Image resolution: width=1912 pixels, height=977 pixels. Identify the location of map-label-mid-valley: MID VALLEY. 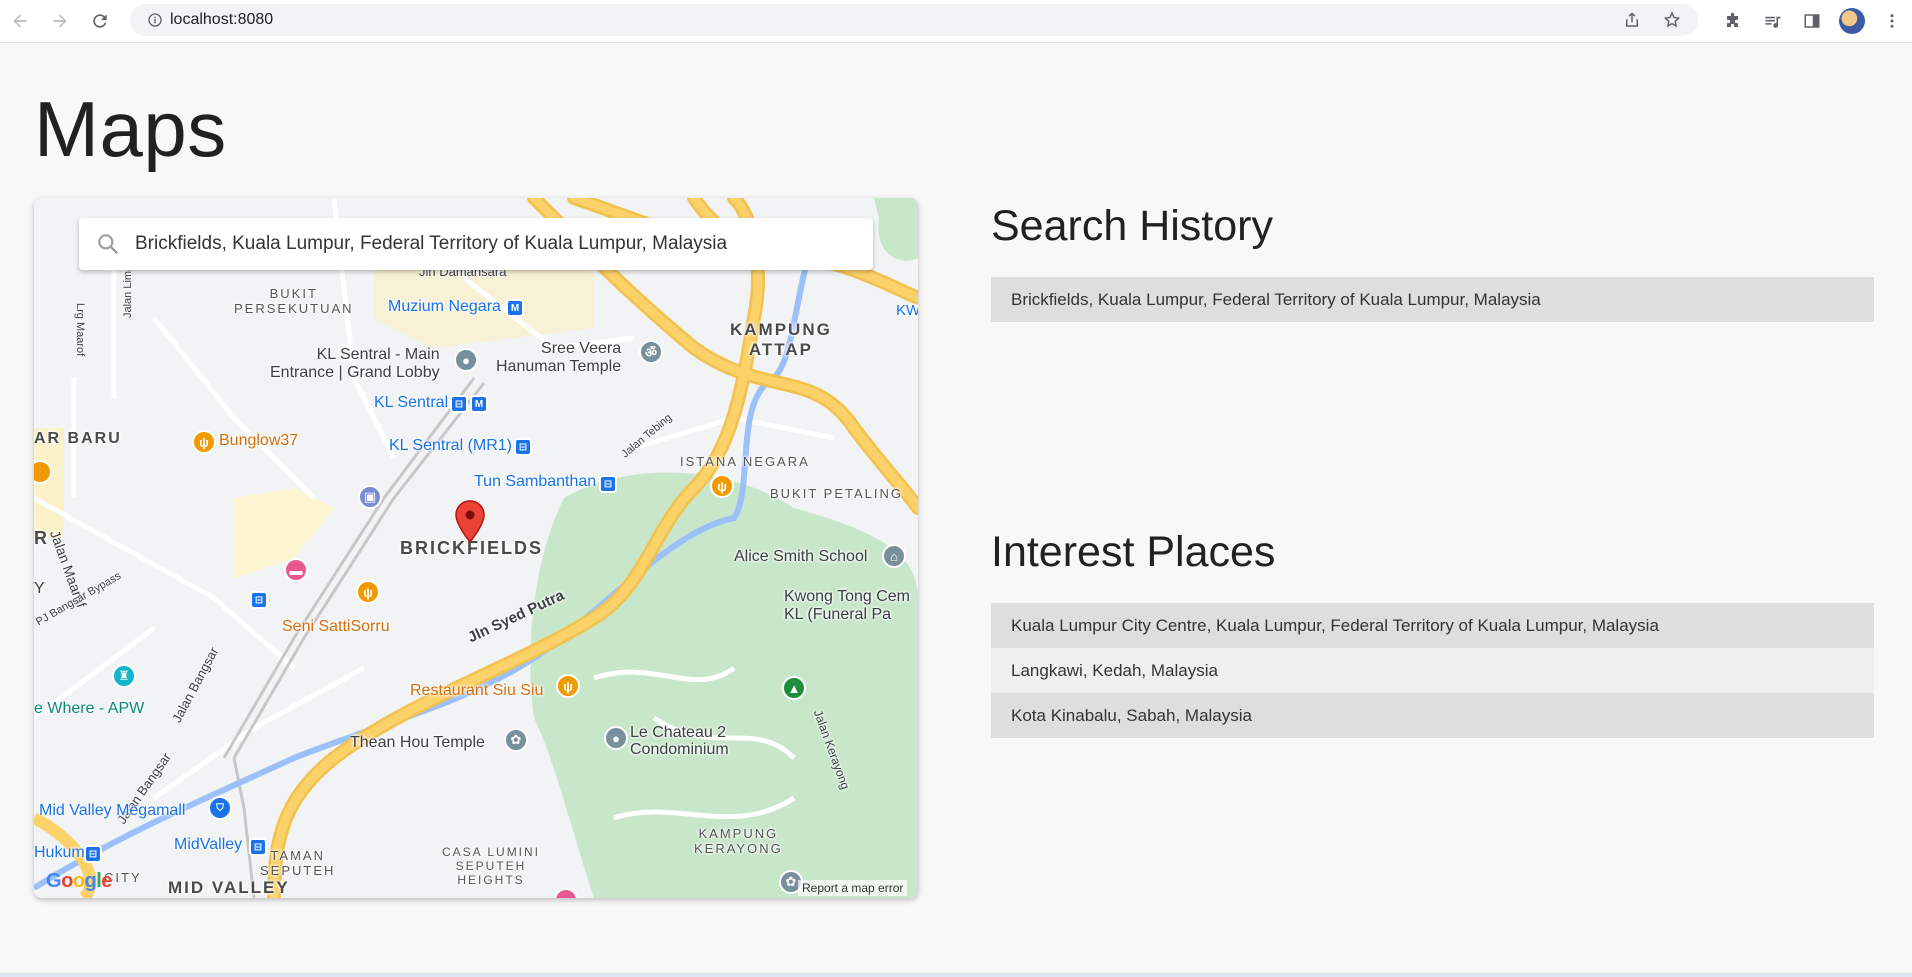
(229, 887).